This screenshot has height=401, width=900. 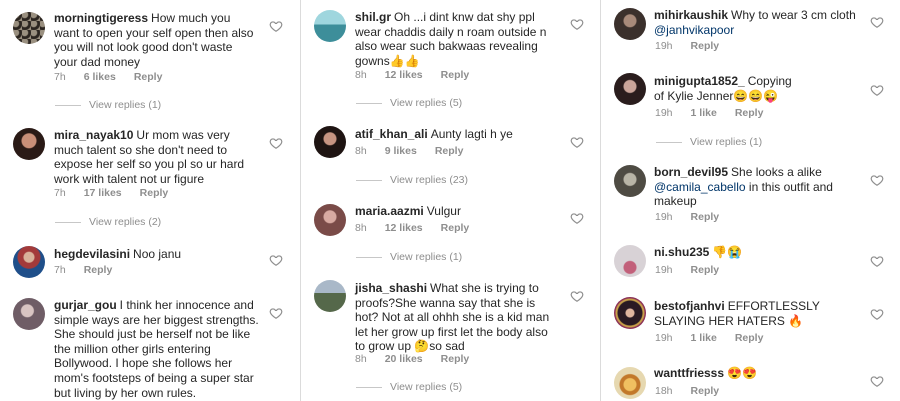 What do you see at coordinates (404, 359) in the screenshot?
I see `likes-count: 20 likes` at bounding box center [404, 359].